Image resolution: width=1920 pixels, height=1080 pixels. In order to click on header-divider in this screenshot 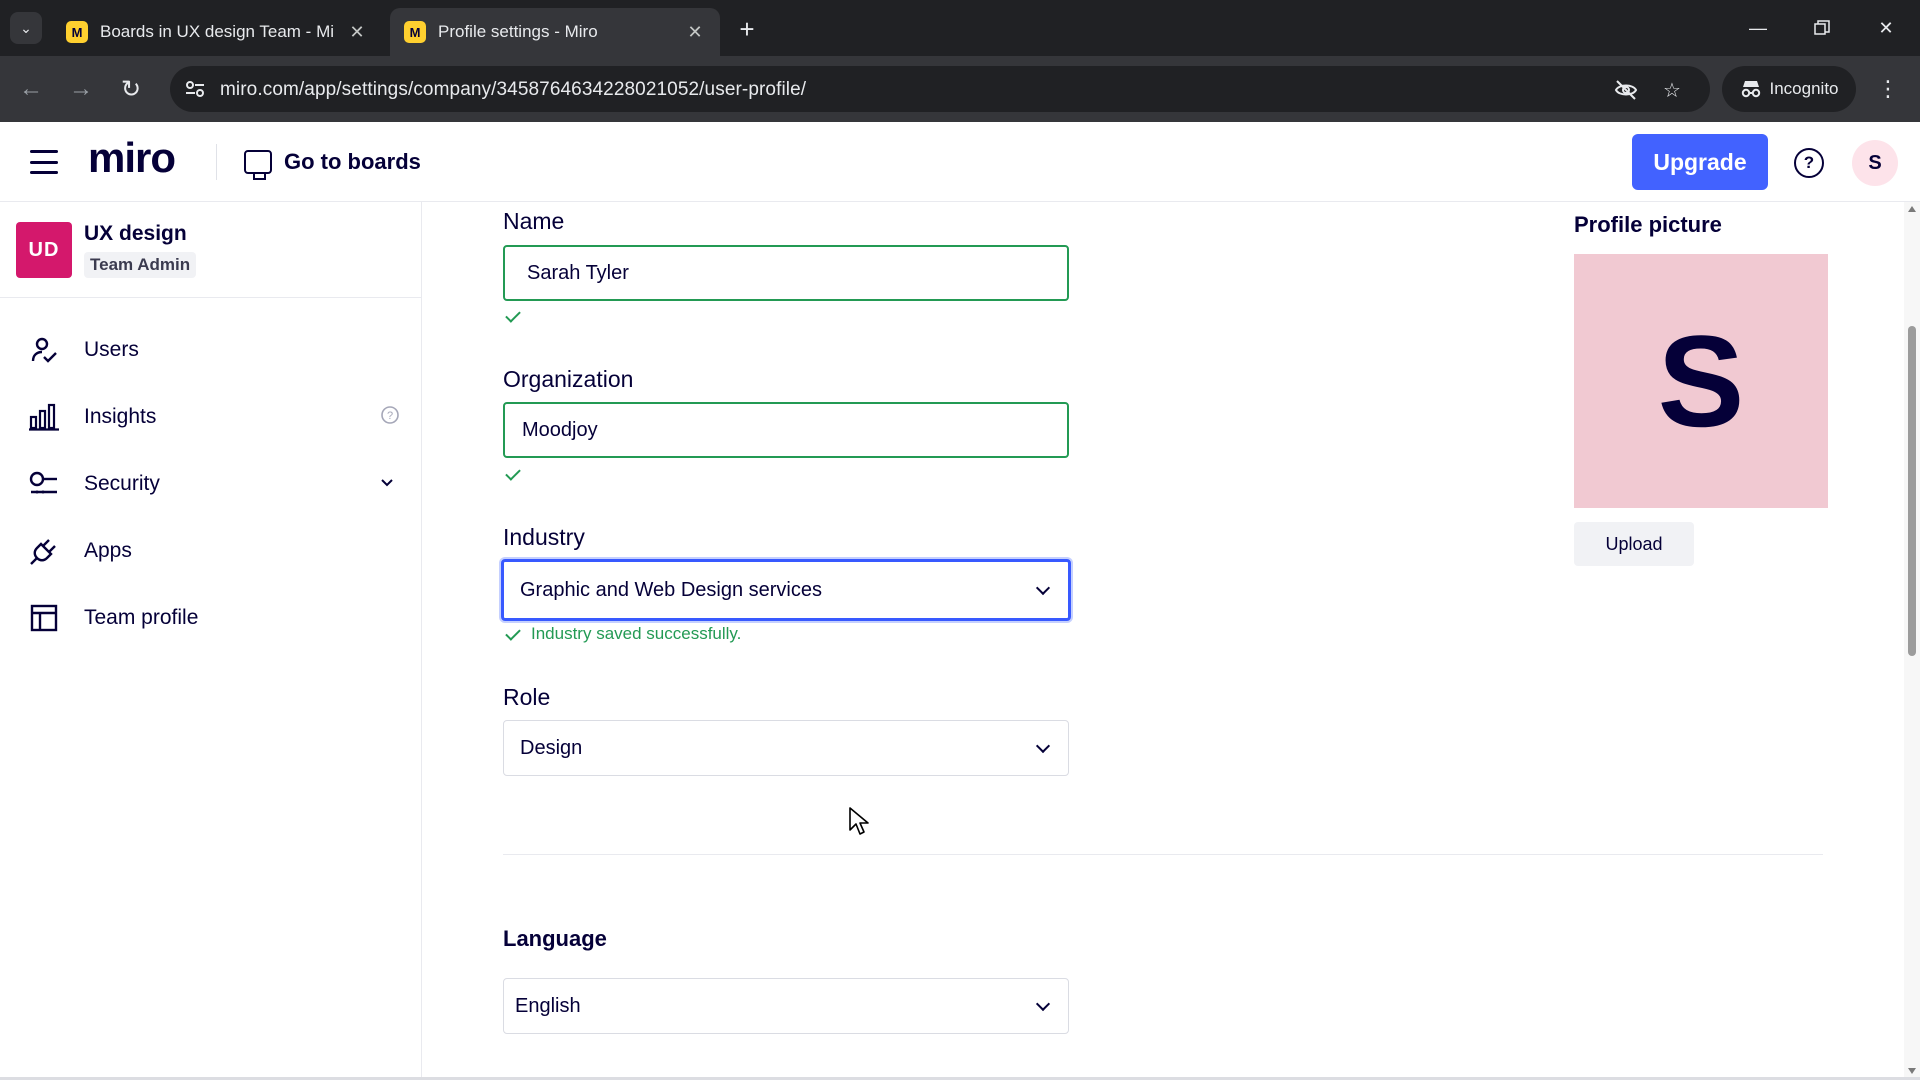, I will do `click(216, 162)`.